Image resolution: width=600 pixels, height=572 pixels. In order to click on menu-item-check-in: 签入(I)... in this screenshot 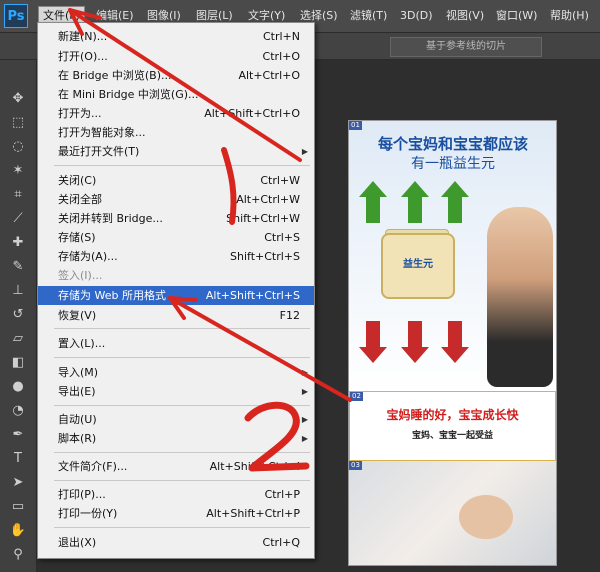, I will do `click(176, 275)`.